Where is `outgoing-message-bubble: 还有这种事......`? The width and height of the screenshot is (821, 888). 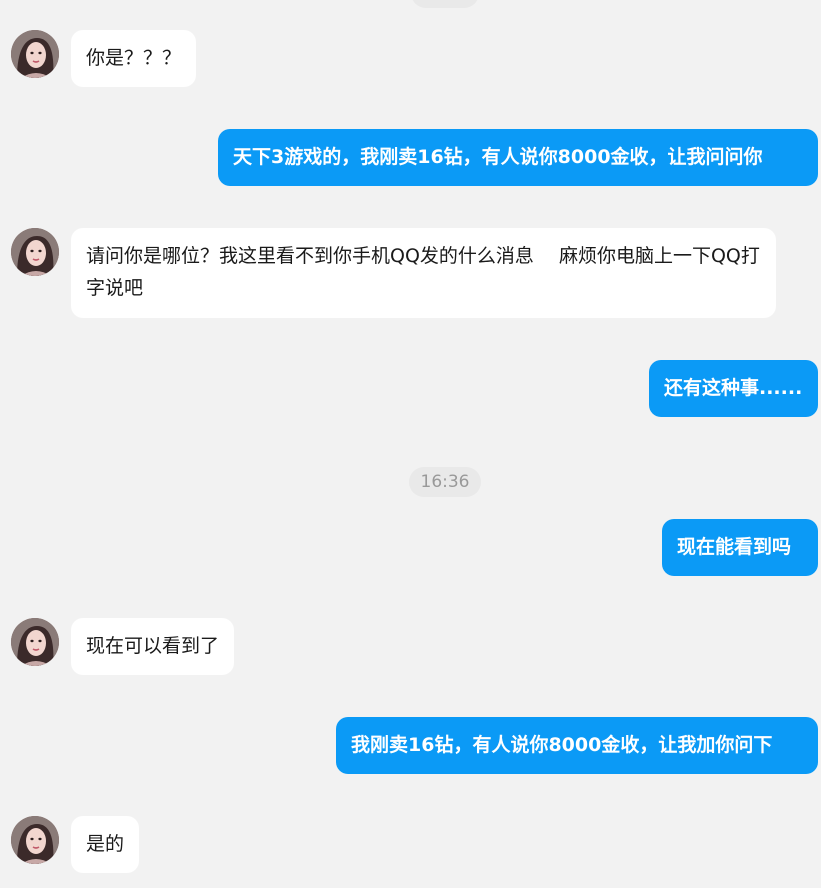 outgoing-message-bubble: 还有这种事...... is located at coordinates (733, 388).